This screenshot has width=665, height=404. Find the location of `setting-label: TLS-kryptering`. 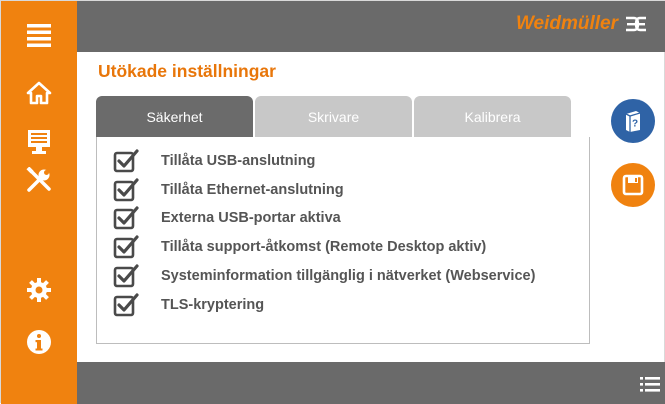

setting-label: TLS-kryptering is located at coordinates (213, 305).